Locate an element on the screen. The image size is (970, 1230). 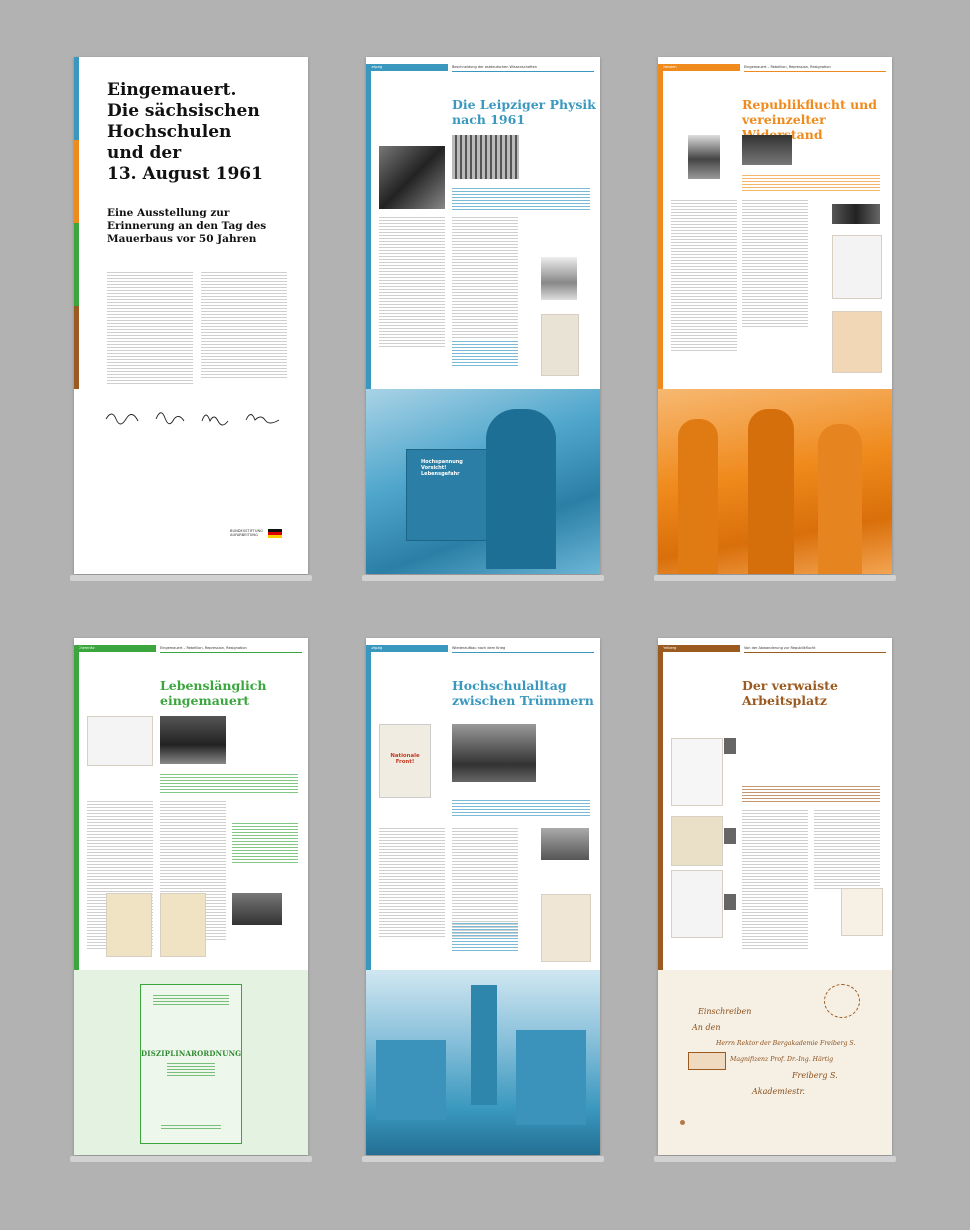
doc-footer-text is located at coordinates (191, 1128).